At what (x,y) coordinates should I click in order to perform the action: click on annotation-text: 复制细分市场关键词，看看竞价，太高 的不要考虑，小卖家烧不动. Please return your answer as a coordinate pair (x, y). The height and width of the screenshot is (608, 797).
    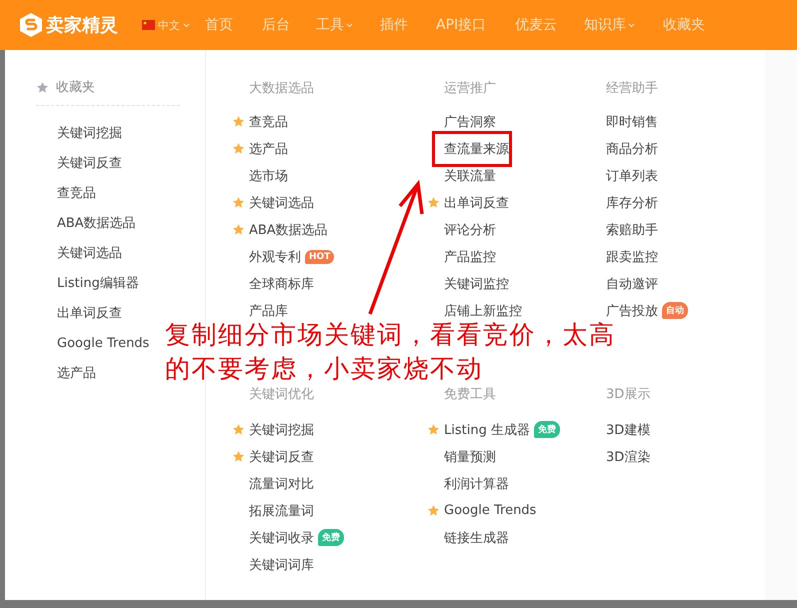
    Looking at the image, I should click on (390, 352).